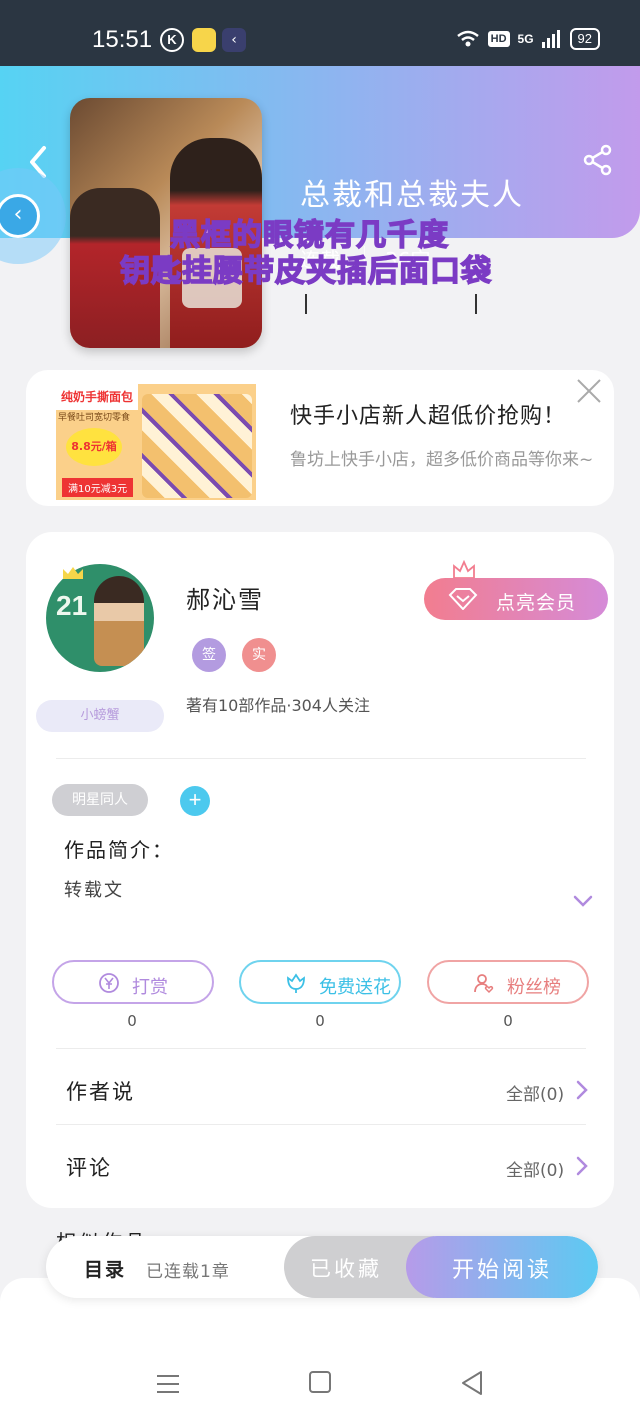 Image resolution: width=640 pixels, height=1422 pixels. Describe the element at coordinates (72, 605) in the screenshot. I see `avatar-number: 21` at that location.